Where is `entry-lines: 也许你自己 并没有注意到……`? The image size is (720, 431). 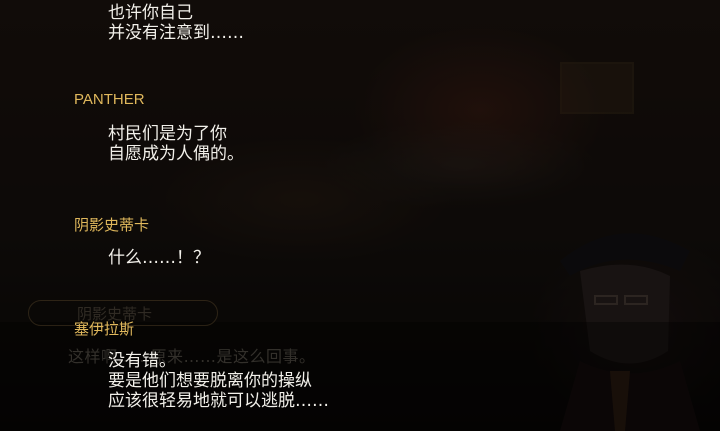 entry-lines: 也许你自己 并没有注意到…… is located at coordinates (176, 23).